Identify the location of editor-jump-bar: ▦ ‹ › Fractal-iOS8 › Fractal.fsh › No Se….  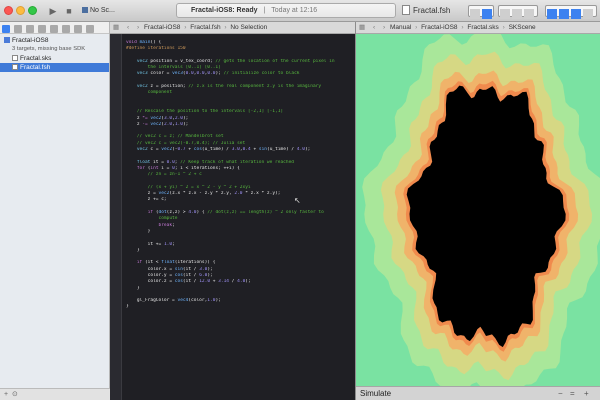
(232, 28).